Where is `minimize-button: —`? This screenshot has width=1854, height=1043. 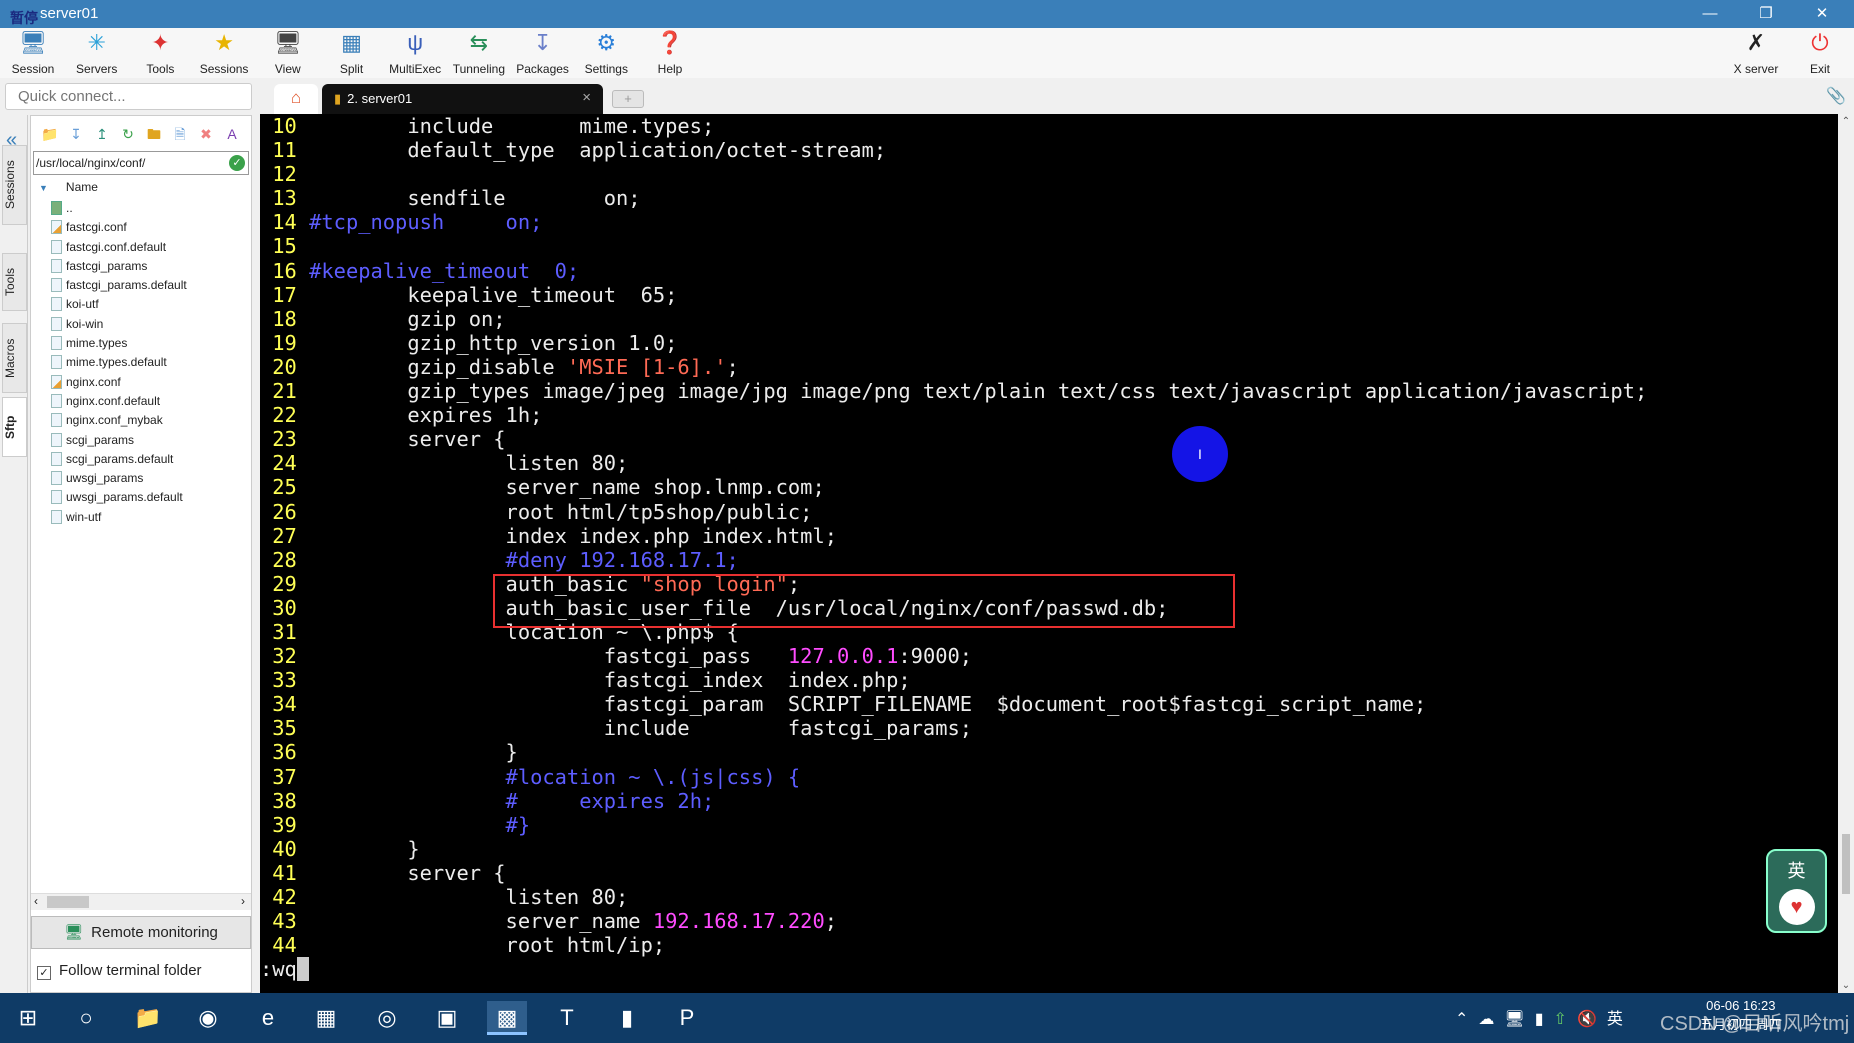
minimize-button: — is located at coordinates (1710, 14).